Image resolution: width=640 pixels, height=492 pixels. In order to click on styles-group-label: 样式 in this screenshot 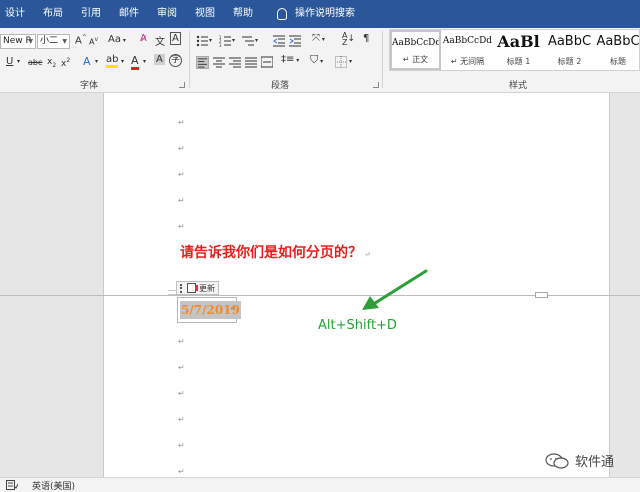, I will do `click(518, 86)`.